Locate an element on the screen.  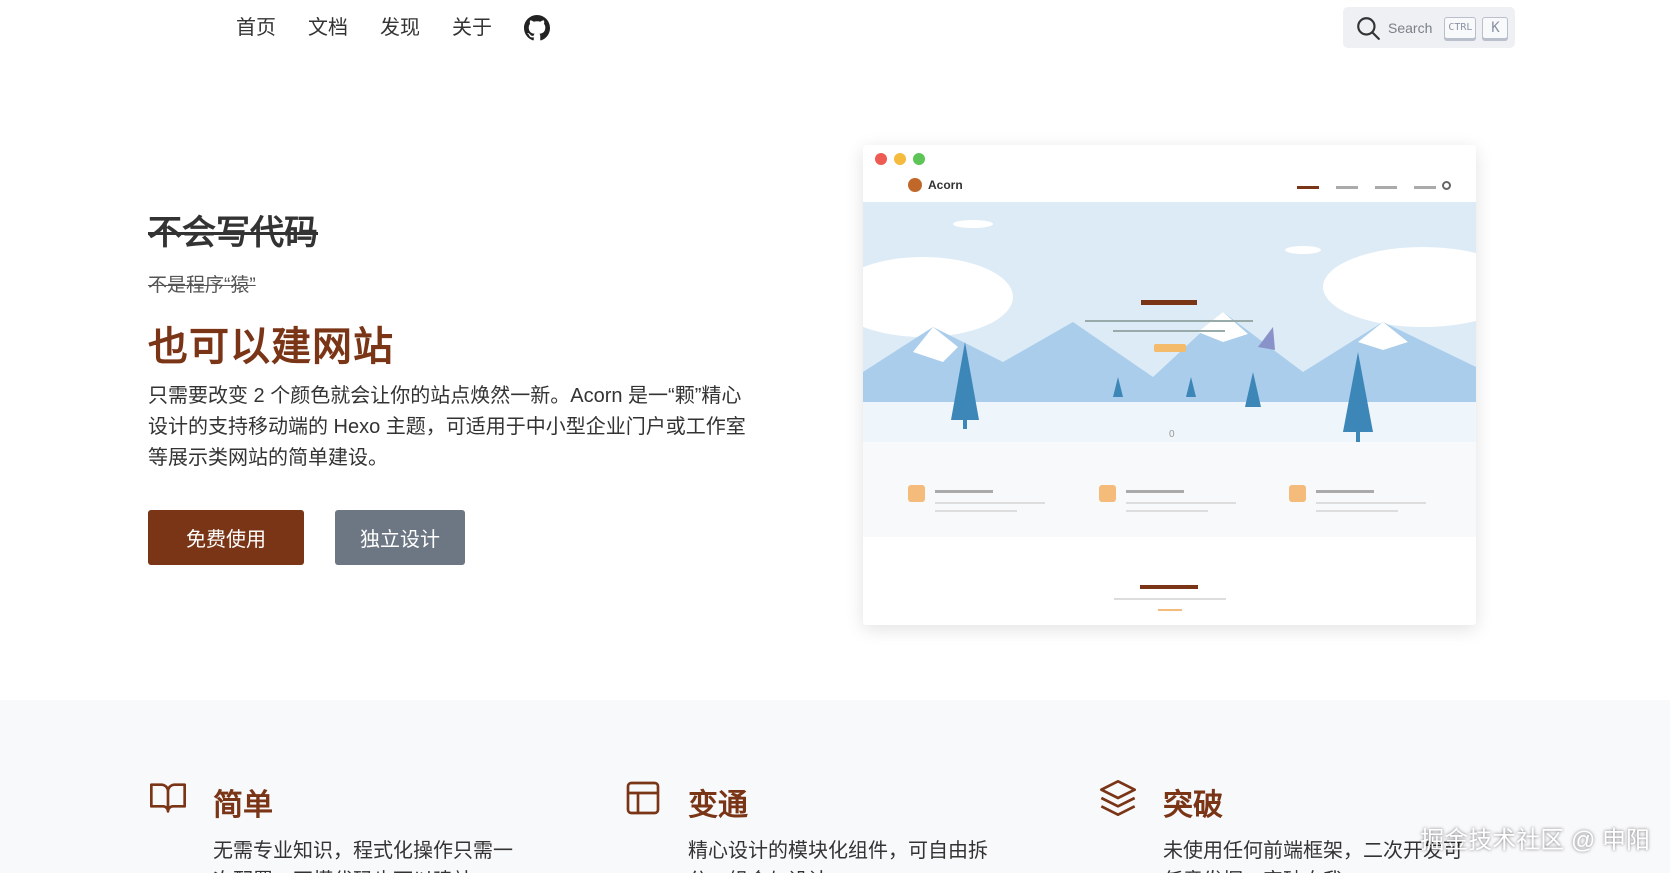
feature-title: 变通 is located at coordinates (718, 805).